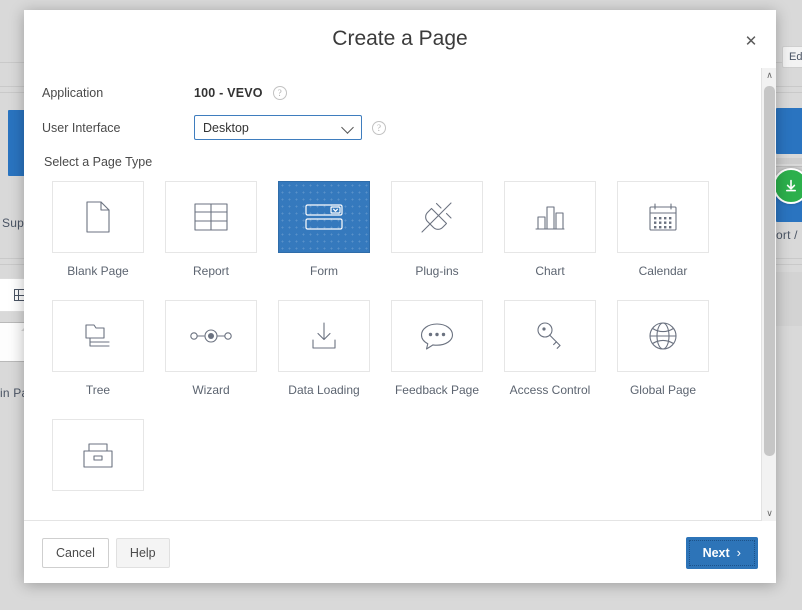 The height and width of the screenshot is (610, 802). Describe the element at coordinates (228, 93) in the screenshot. I see `application-value: 100 - VEVO` at that location.